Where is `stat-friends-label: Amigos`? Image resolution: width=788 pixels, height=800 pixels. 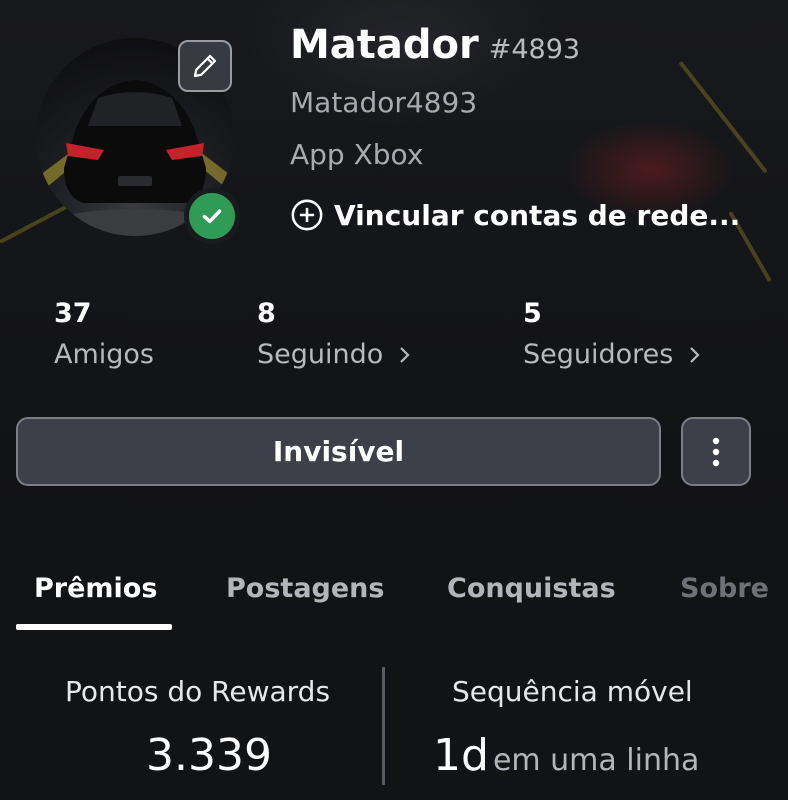 stat-friends-label: Amigos is located at coordinates (104, 354).